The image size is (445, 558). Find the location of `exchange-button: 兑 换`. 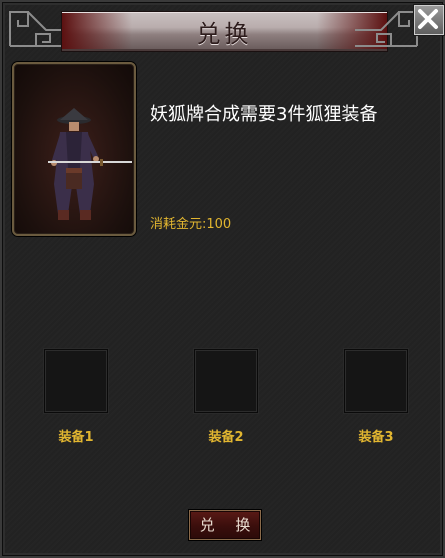

exchange-button: 兑 换 is located at coordinates (225, 525).